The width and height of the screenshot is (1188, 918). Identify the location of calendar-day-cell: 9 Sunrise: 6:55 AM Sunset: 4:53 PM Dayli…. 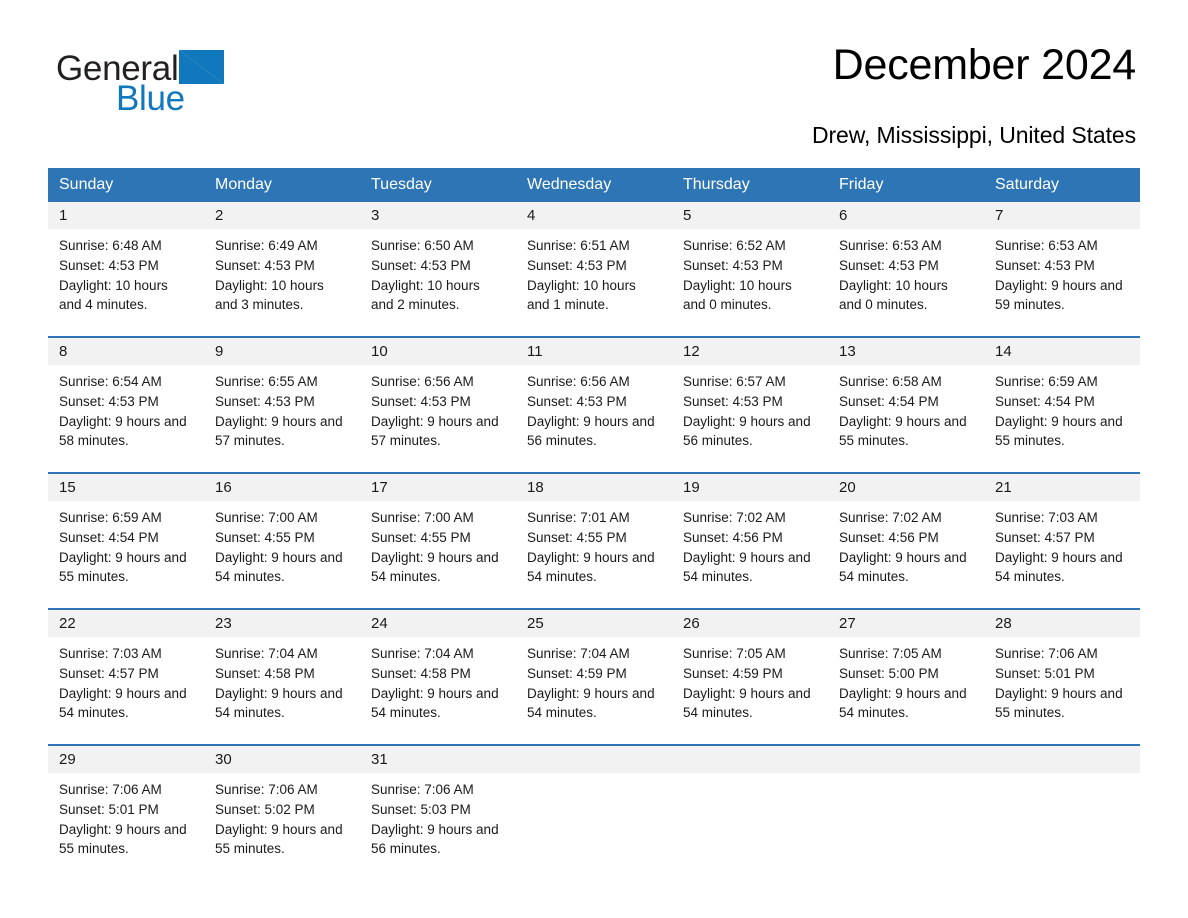
(282, 404).